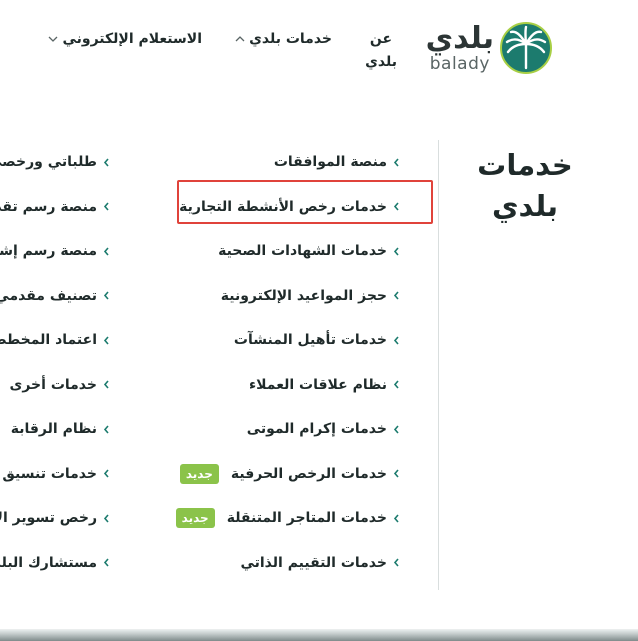  What do you see at coordinates (303, 295) in the screenshot?
I see `service-link-label: حجز المواعيد الإلكترونية` at bounding box center [303, 295].